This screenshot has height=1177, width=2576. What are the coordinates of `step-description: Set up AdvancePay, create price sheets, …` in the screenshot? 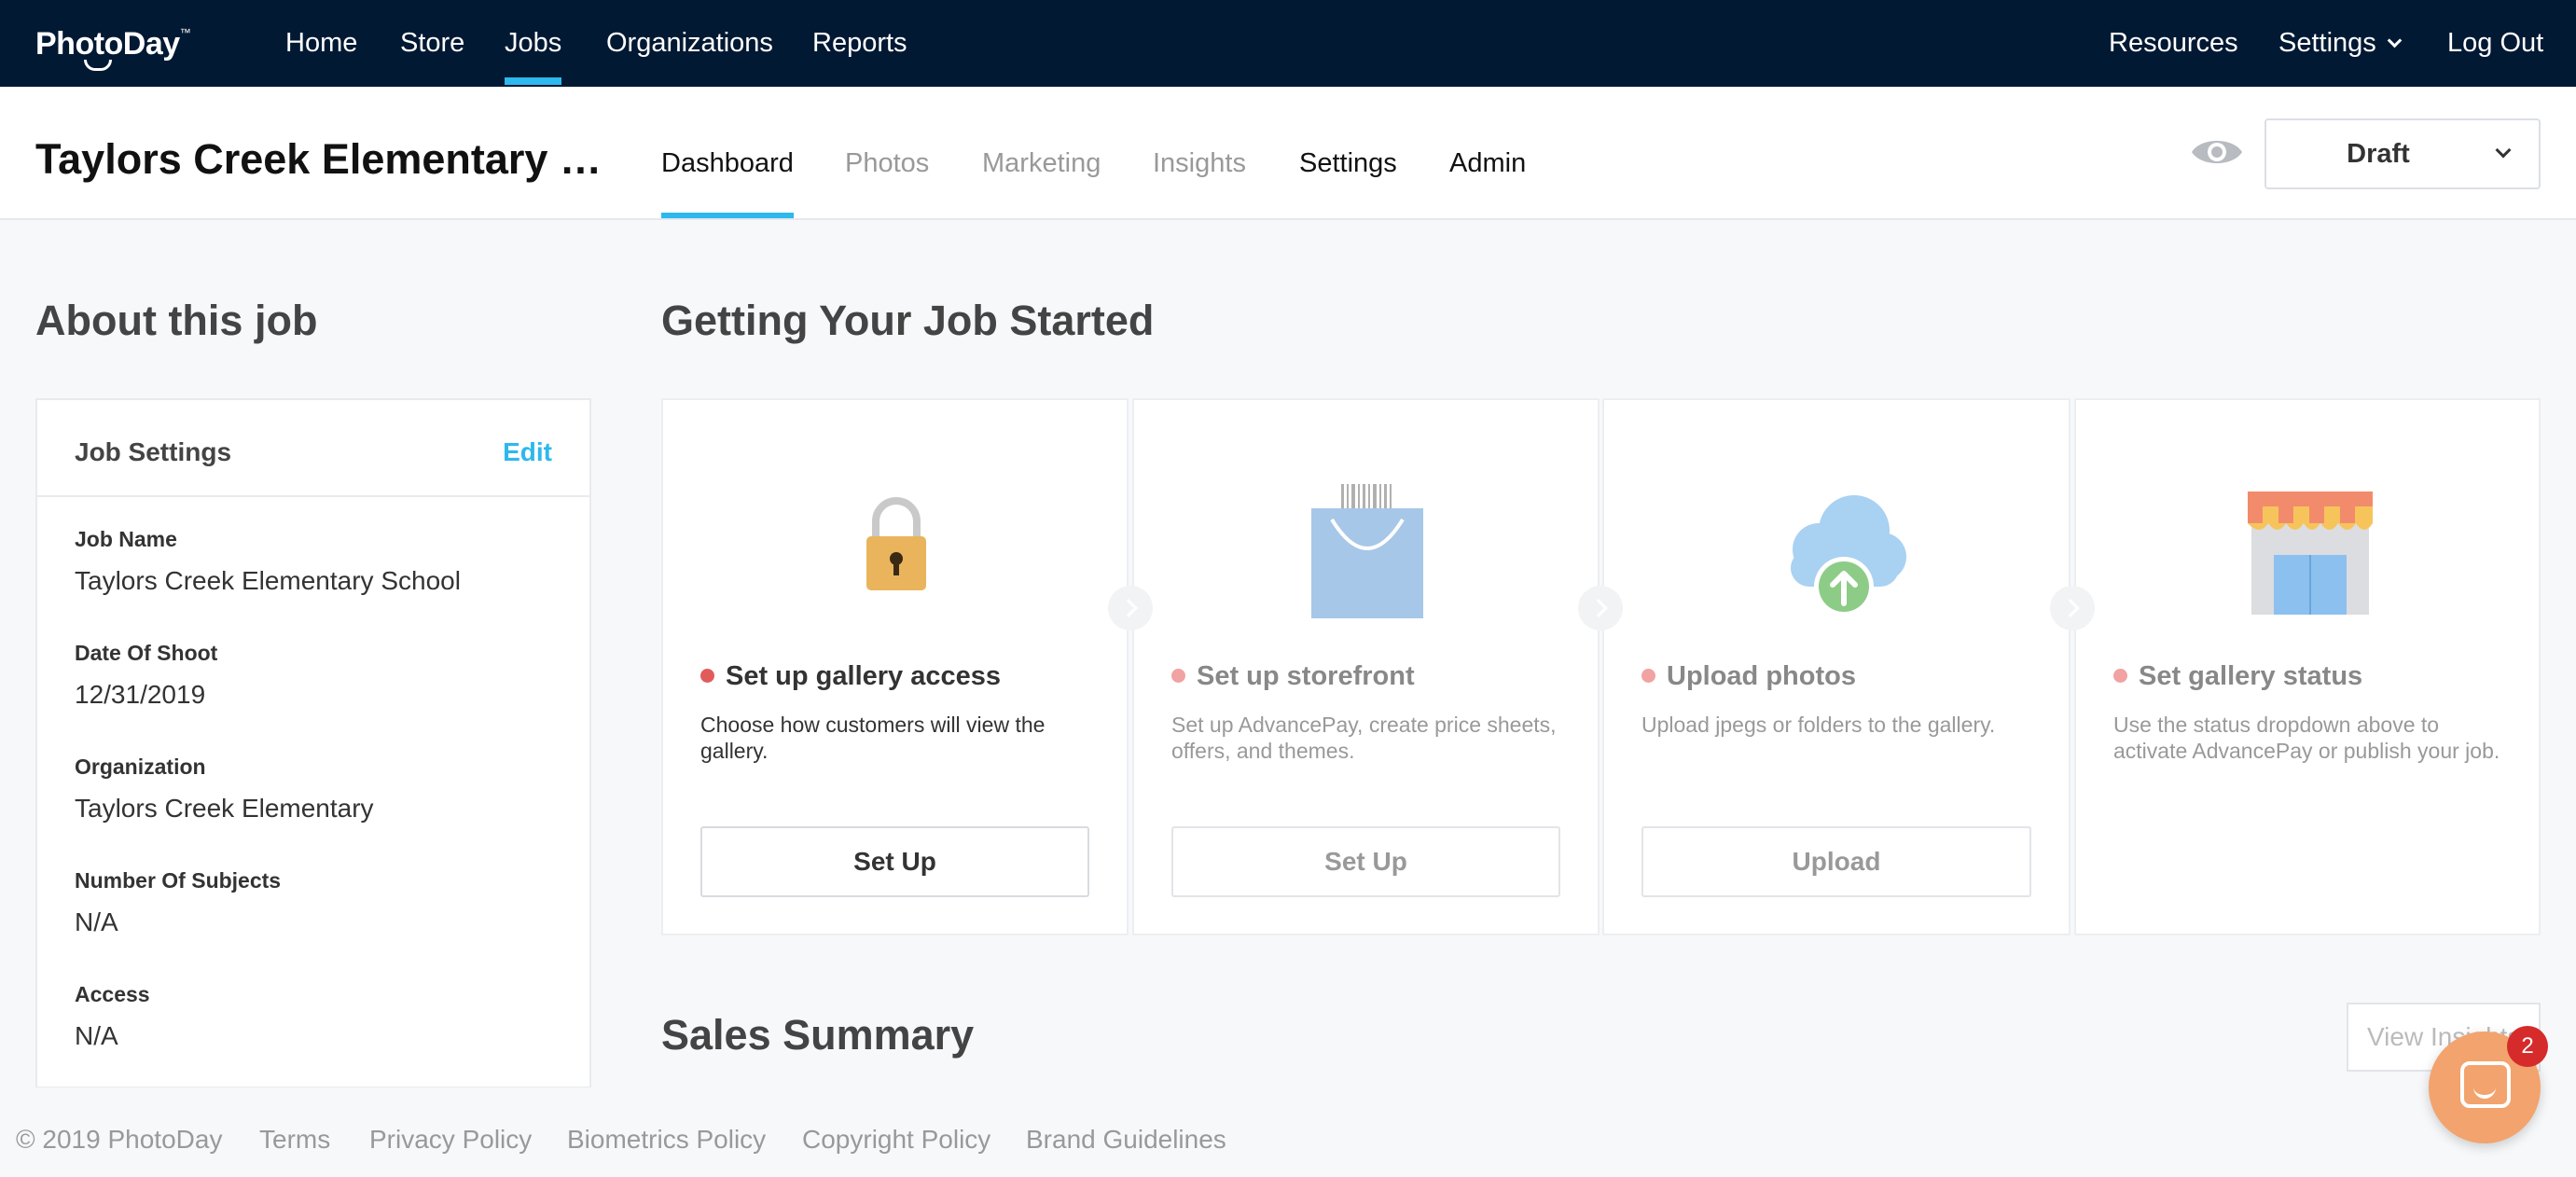 It's located at (1364, 738).